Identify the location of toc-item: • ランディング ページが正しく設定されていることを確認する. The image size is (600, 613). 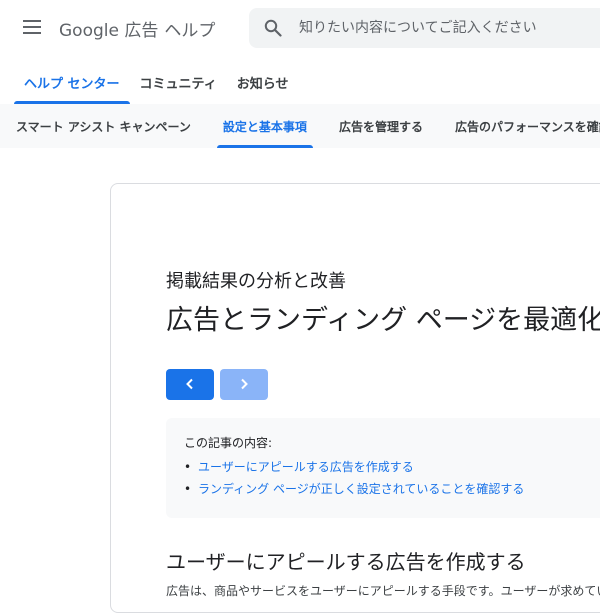
(392, 489).